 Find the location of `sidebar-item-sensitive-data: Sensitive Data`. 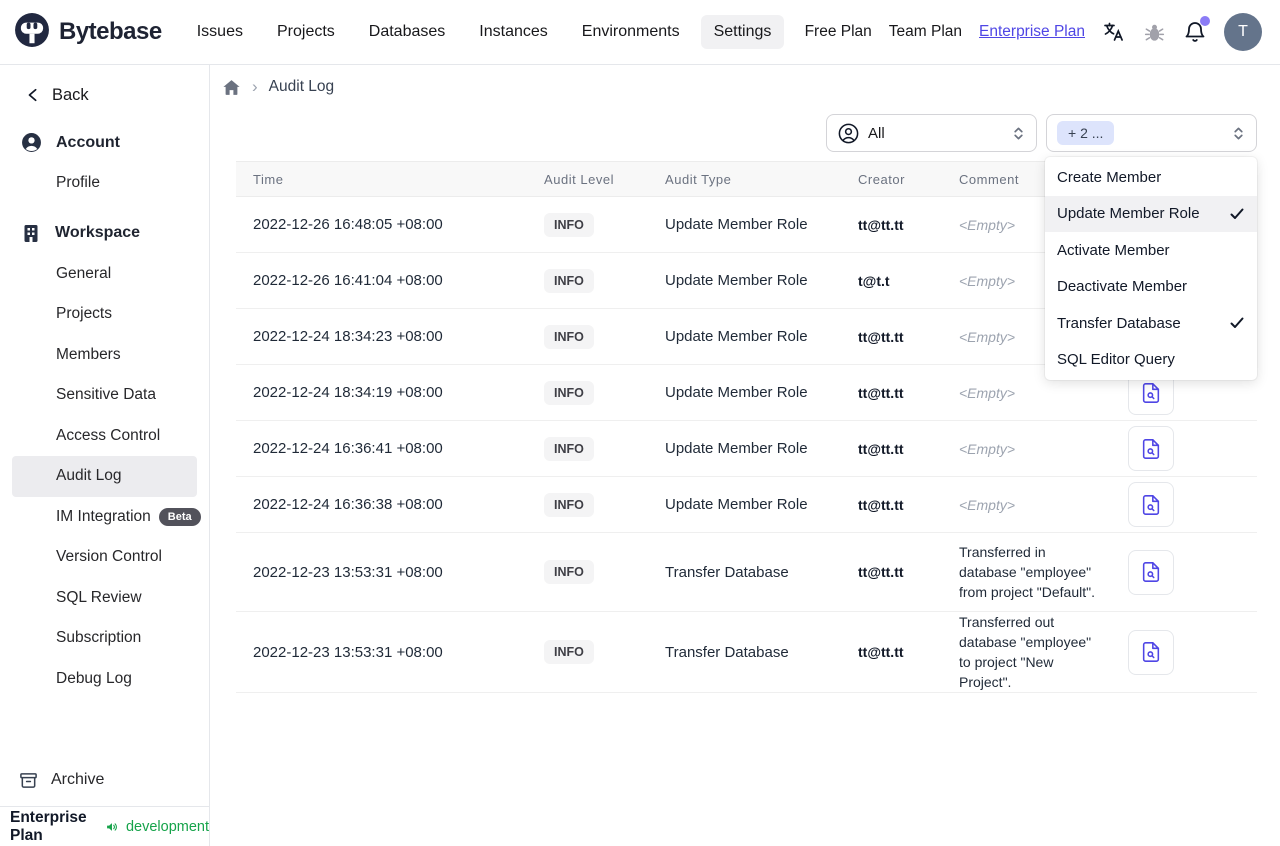

sidebar-item-sensitive-data: Sensitive Data is located at coordinates (104, 395).